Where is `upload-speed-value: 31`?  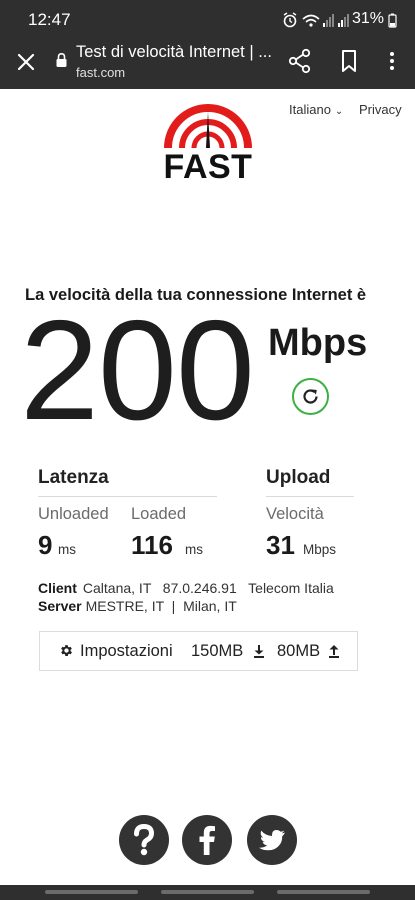 upload-speed-value: 31 is located at coordinates (280, 545).